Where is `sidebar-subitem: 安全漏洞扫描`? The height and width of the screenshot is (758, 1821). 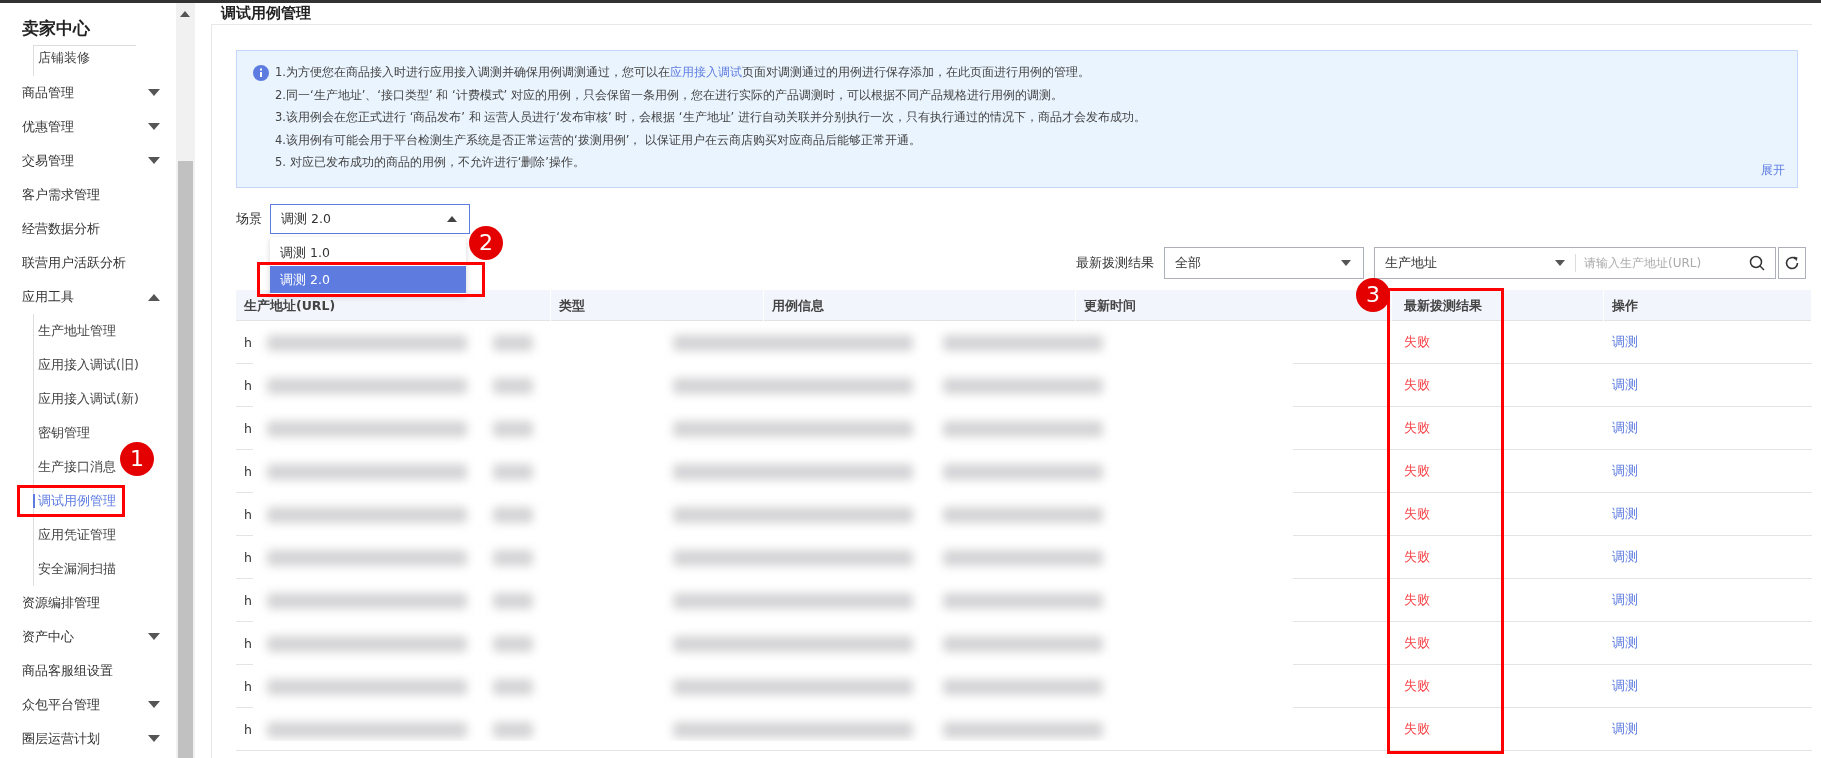 sidebar-subitem: 安全漏洞扫描 is located at coordinates (75, 569).